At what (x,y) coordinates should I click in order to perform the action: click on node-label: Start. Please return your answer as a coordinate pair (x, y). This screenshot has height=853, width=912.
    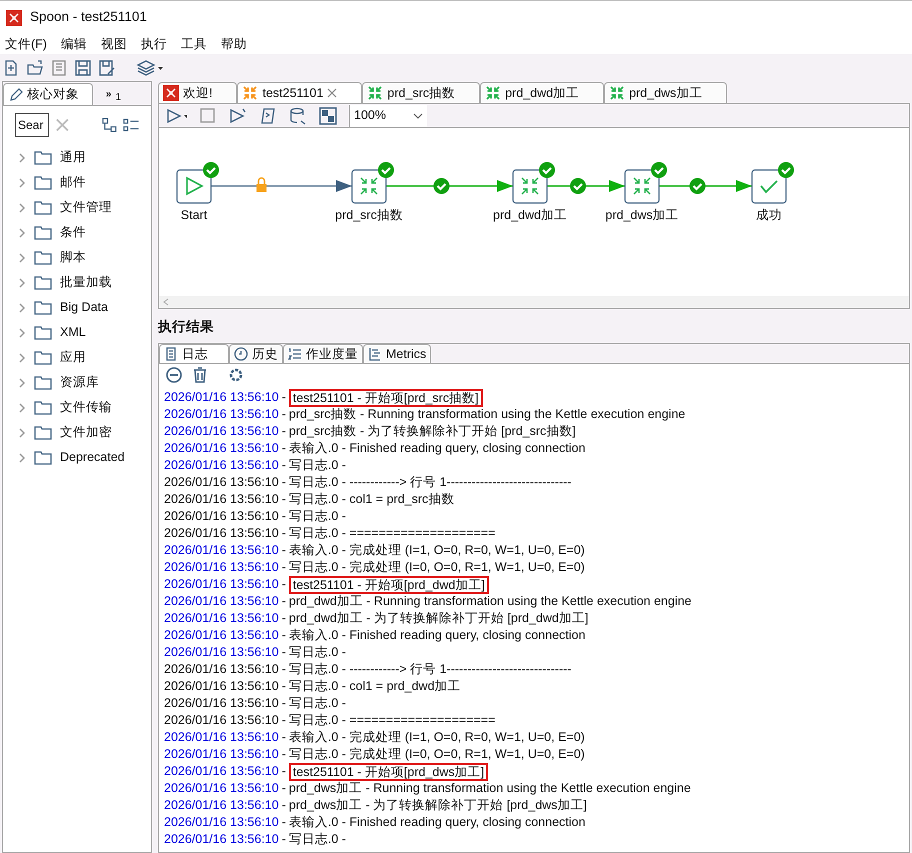
    Looking at the image, I should click on (194, 215).